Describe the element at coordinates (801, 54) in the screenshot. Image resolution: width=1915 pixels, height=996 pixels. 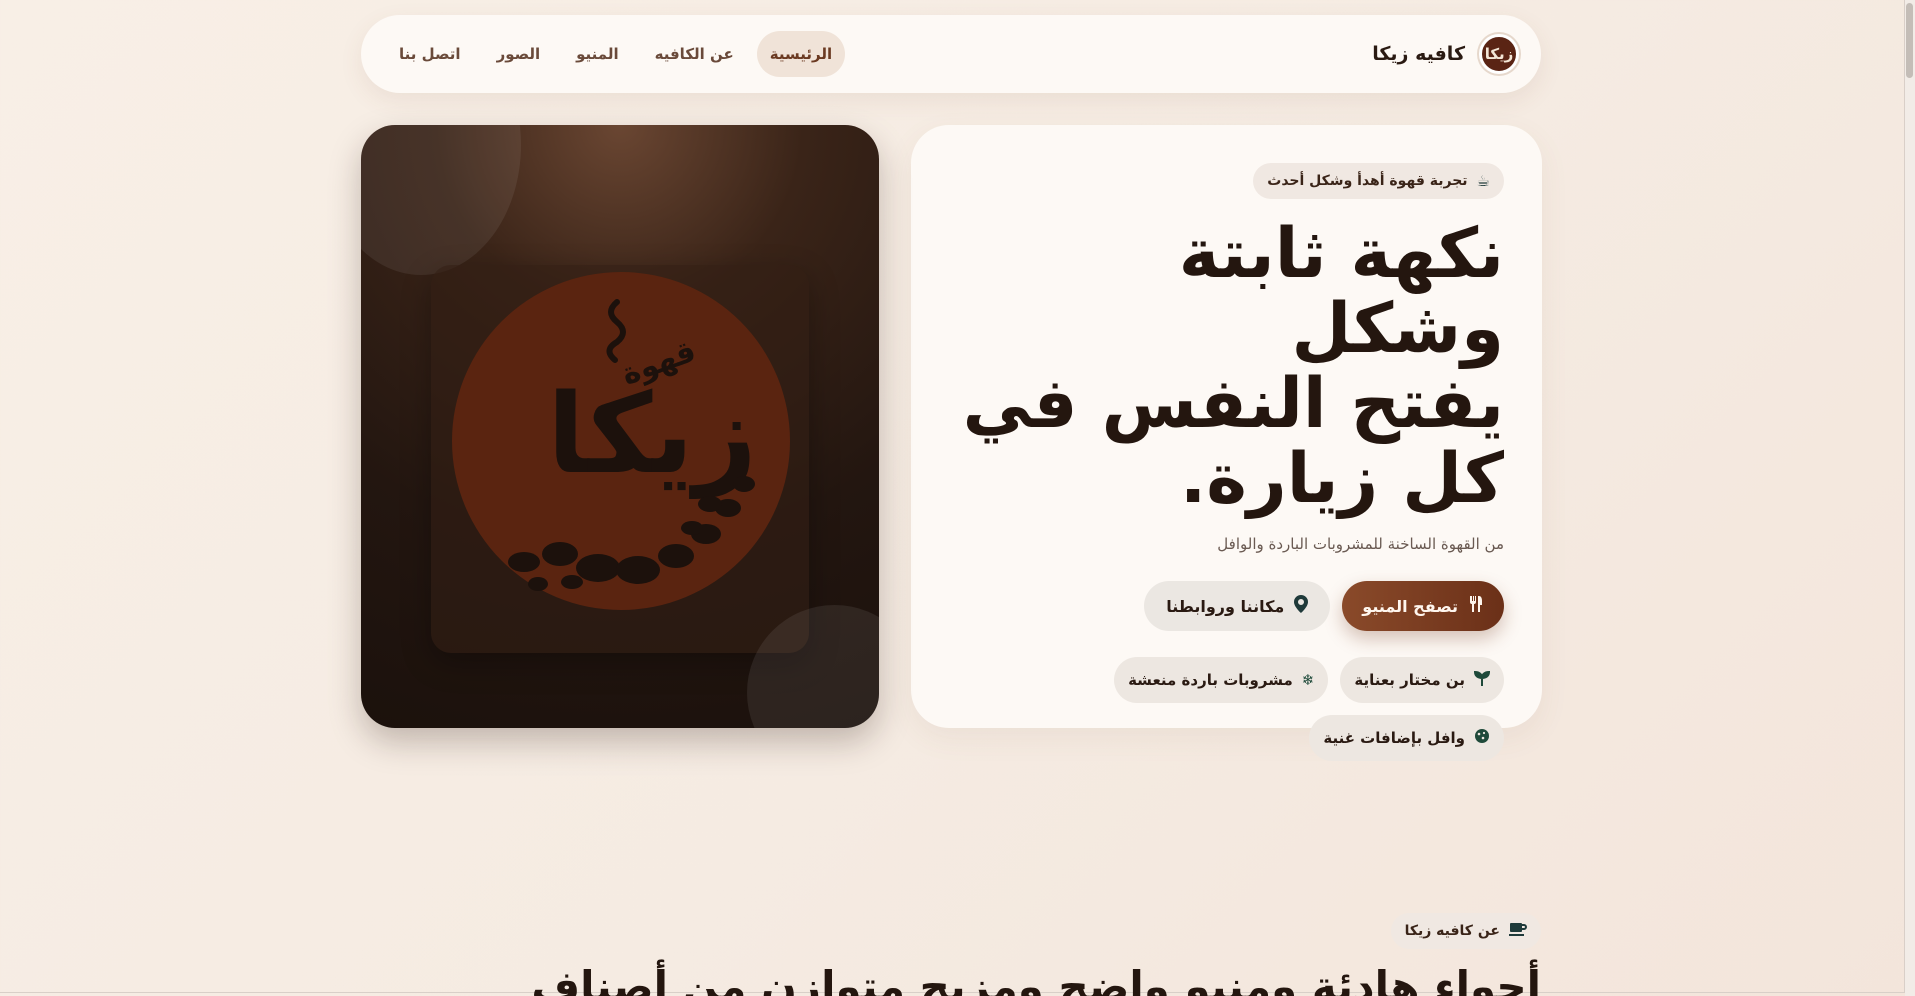
I see `nav-link-home: الرئيسية` at that location.